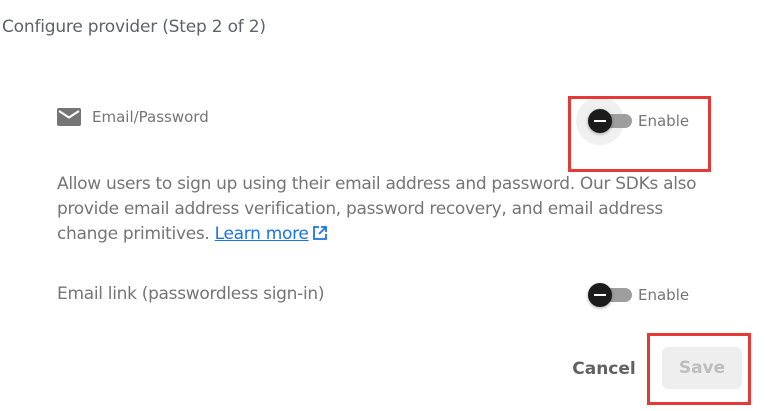 This screenshot has height=411, width=766. I want to click on provider-row: Email/Password, so click(133, 117).